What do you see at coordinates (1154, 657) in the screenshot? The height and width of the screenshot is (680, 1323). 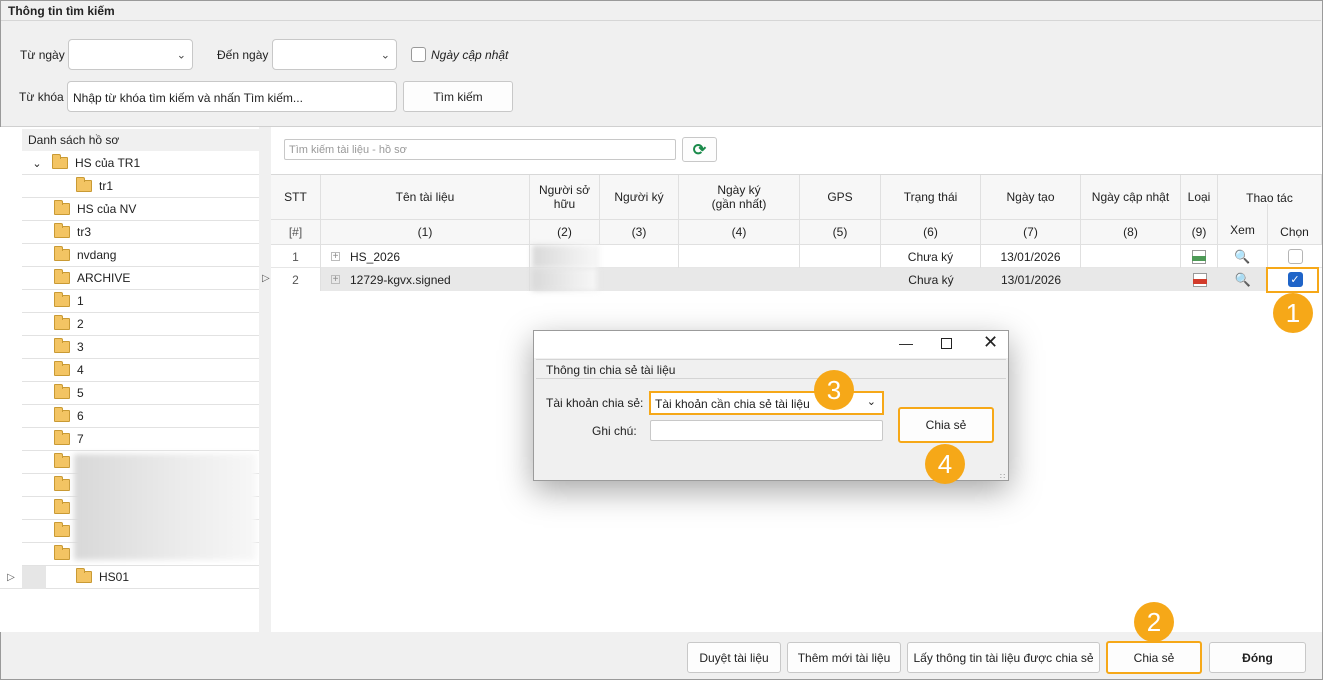 I see `share-button: Chia sẻ` at bounding box center [1154, 657].